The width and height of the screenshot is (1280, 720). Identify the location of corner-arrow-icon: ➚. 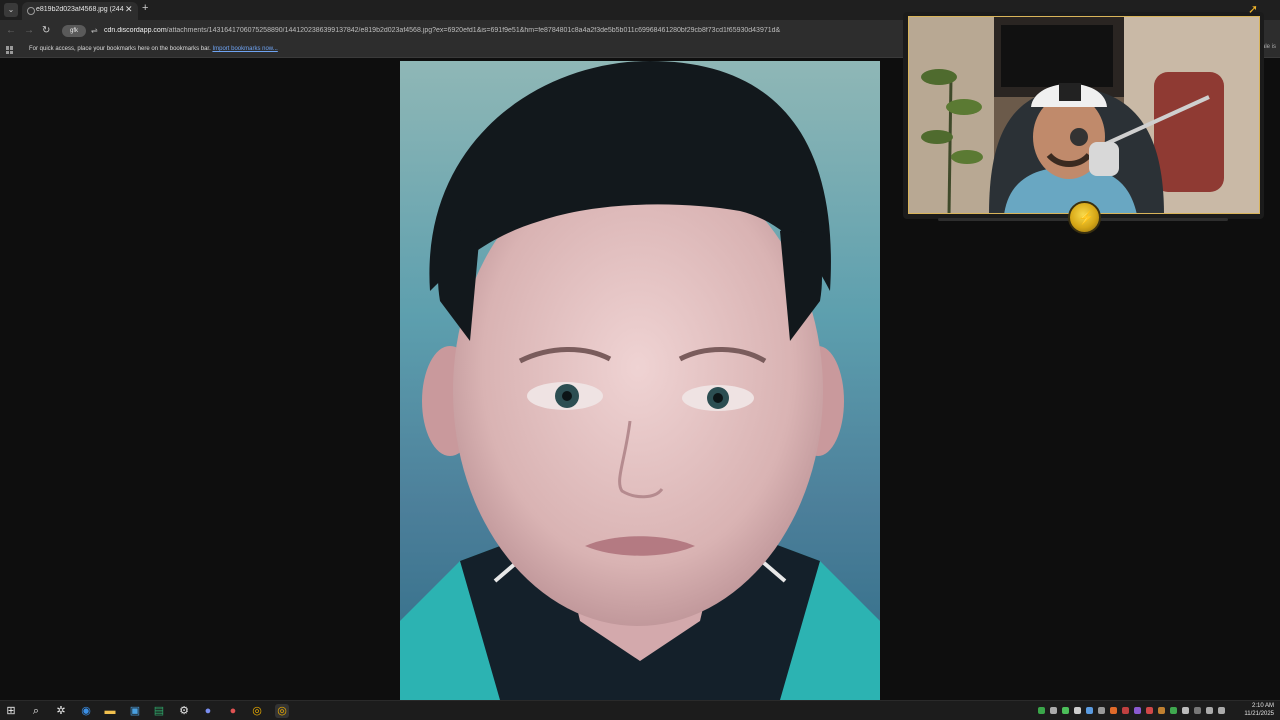
(1253, 9).